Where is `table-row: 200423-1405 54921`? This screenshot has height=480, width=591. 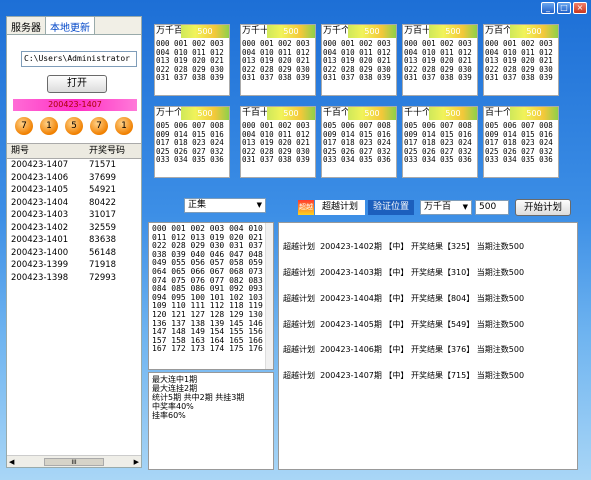
table-row: 200423-1405 54921 is located at coordinates (74, 190).